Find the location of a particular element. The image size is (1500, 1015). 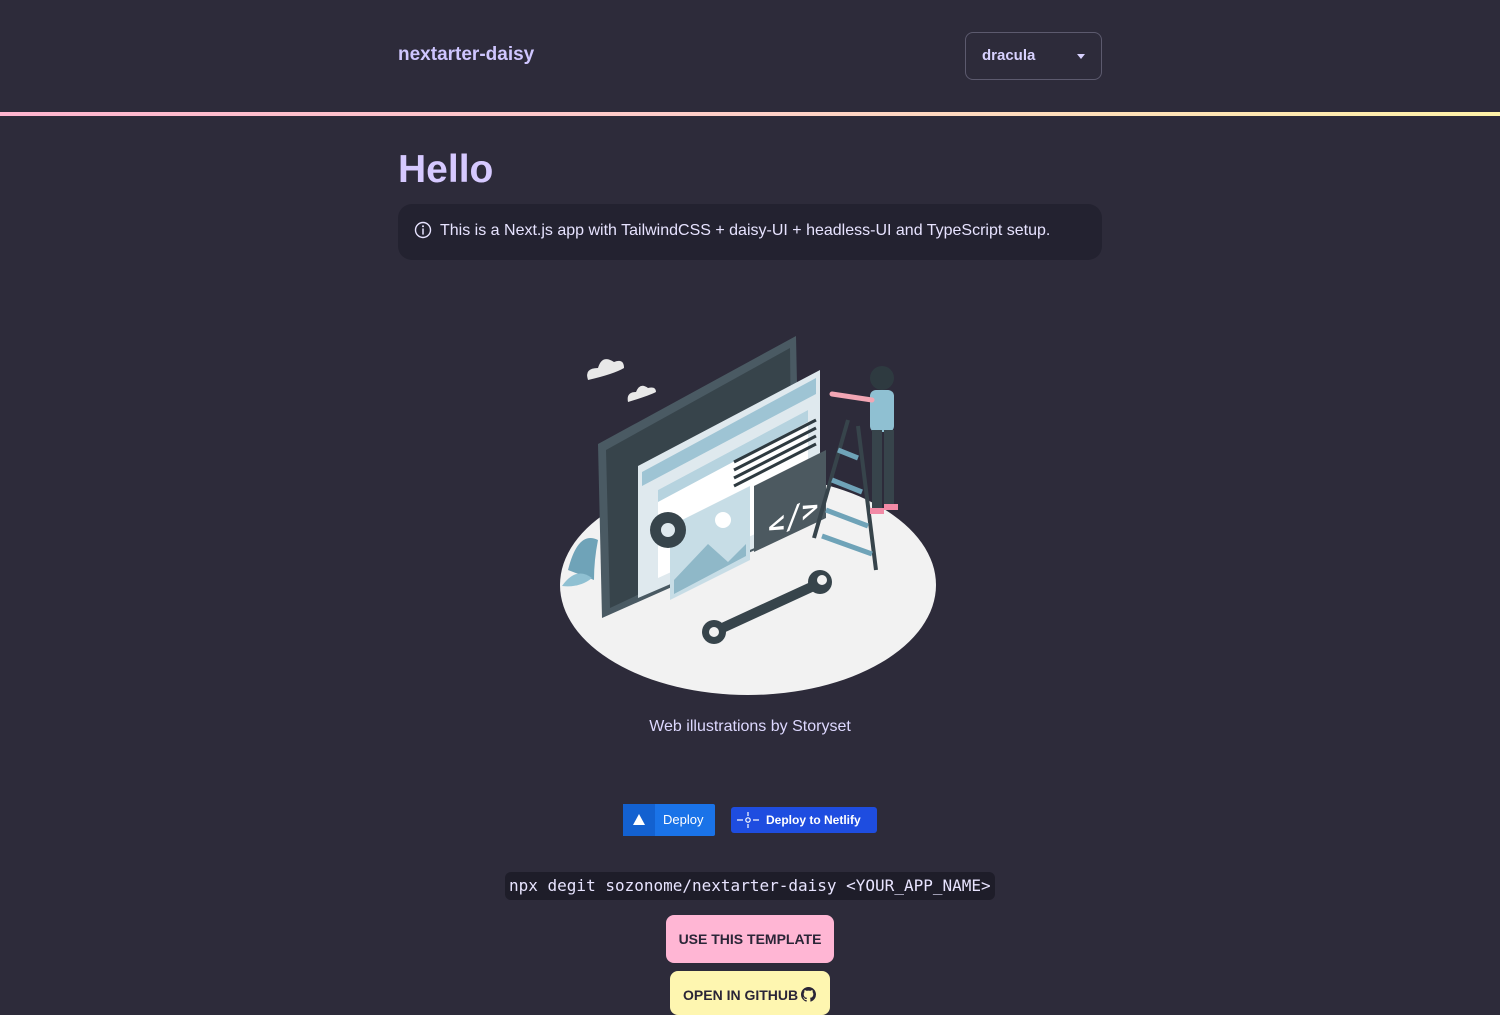

info-icon is located at coordinates (423, 230).